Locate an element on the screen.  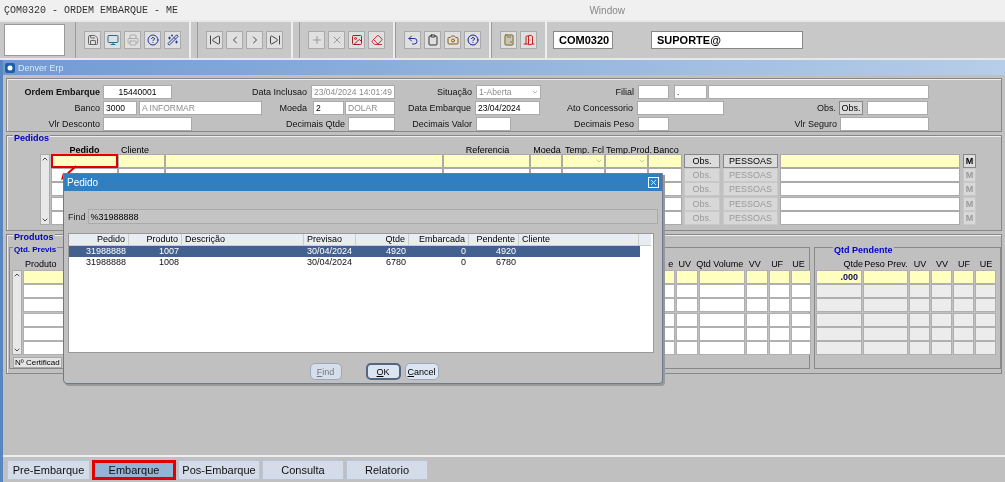
field-label: Vlr Desconto is located at coordinates (73, 123).